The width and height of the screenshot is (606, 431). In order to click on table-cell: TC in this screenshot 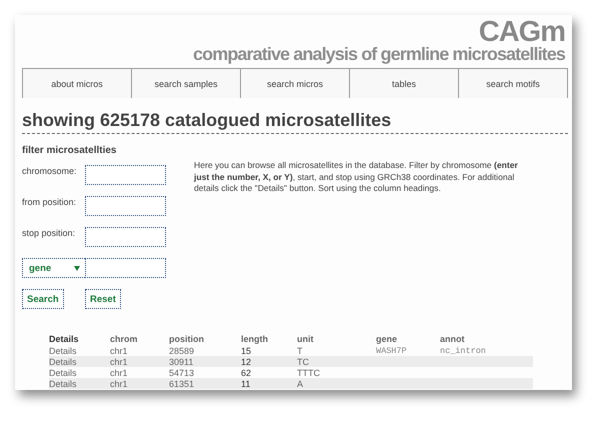, I will do `click(336, 361)`.